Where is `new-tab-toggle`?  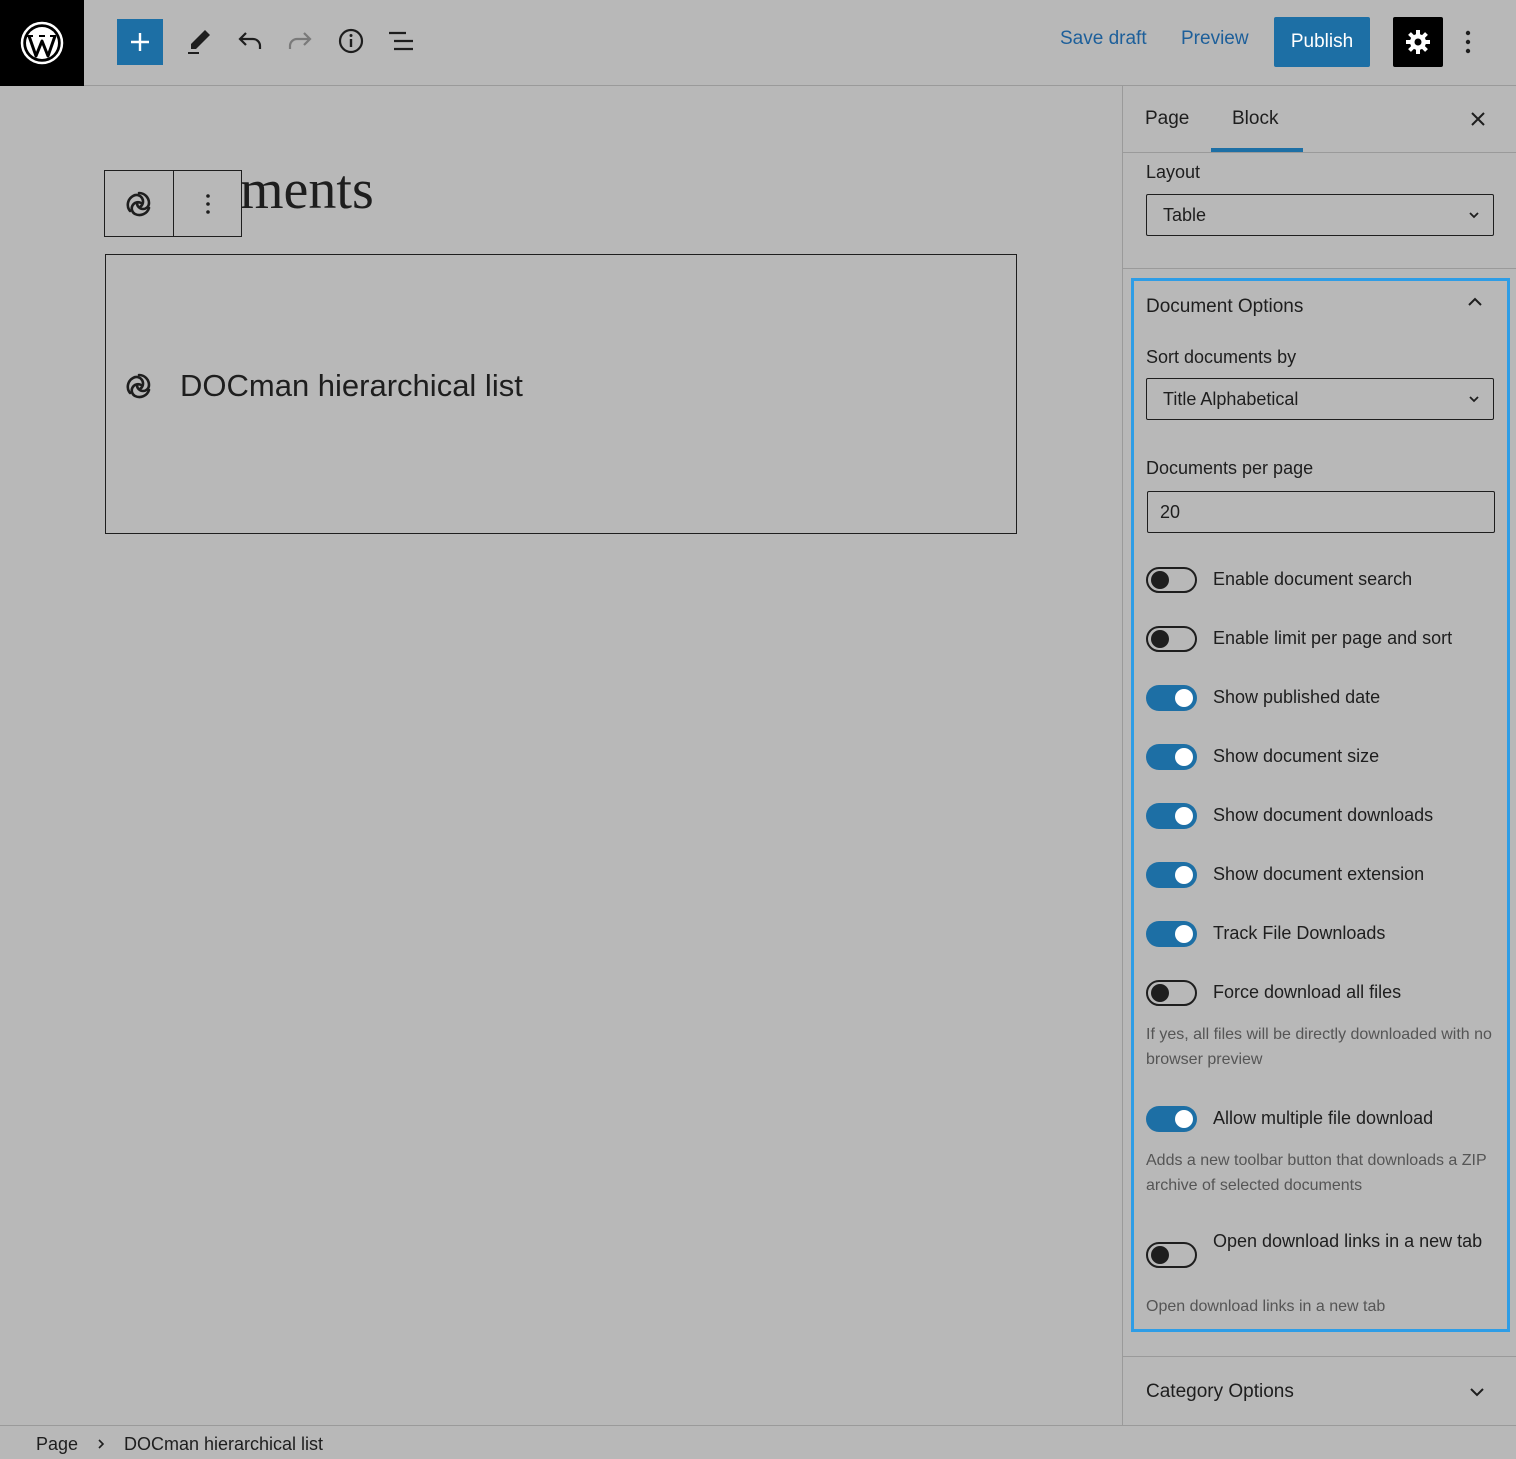
new-tab-toggle is located at coordinates (1171, 1255).